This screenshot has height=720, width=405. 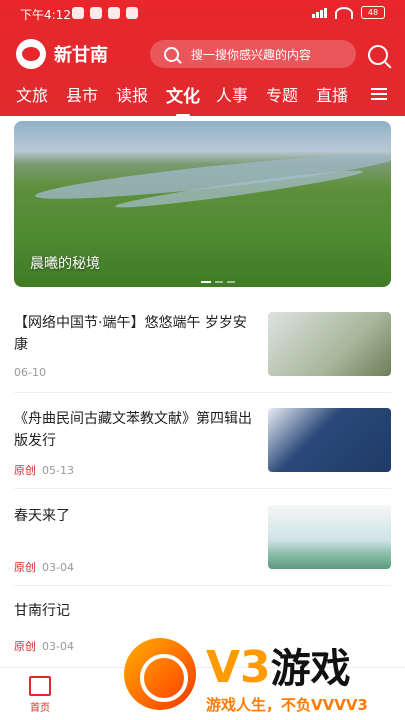 I want to click on article-meta: 06-10, so click(x=30, y=372).